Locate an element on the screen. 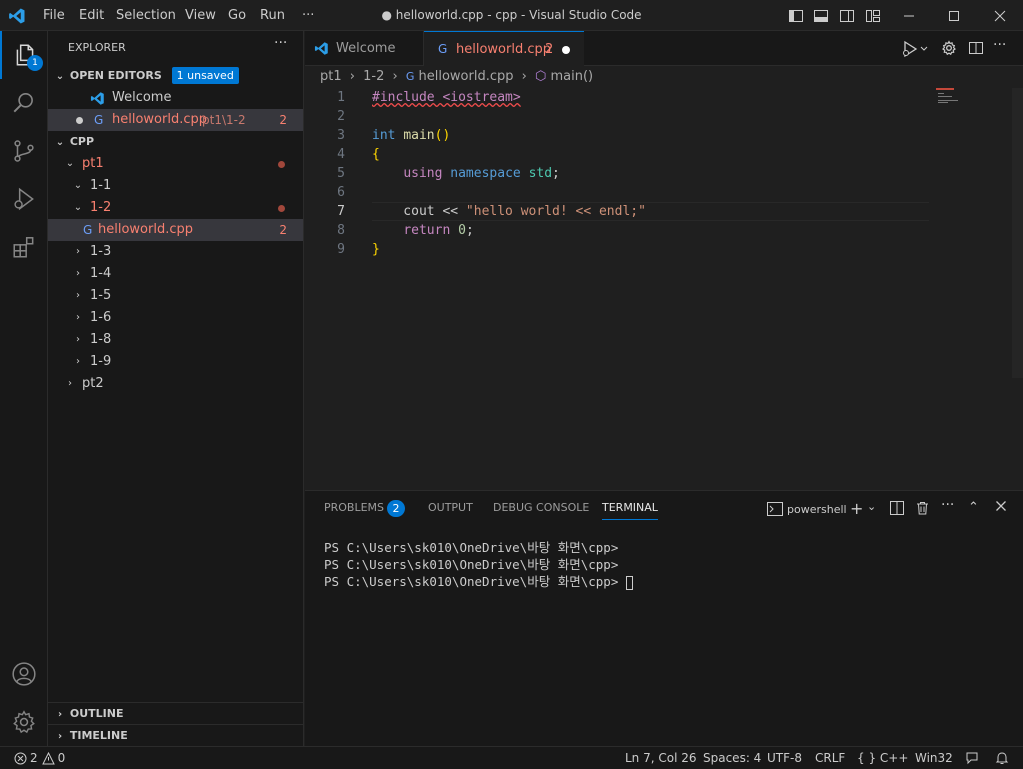  open-editor-item-helloworld: G helloworld.cpp pt1\1-2 2 is located at coordinates (175, 120).